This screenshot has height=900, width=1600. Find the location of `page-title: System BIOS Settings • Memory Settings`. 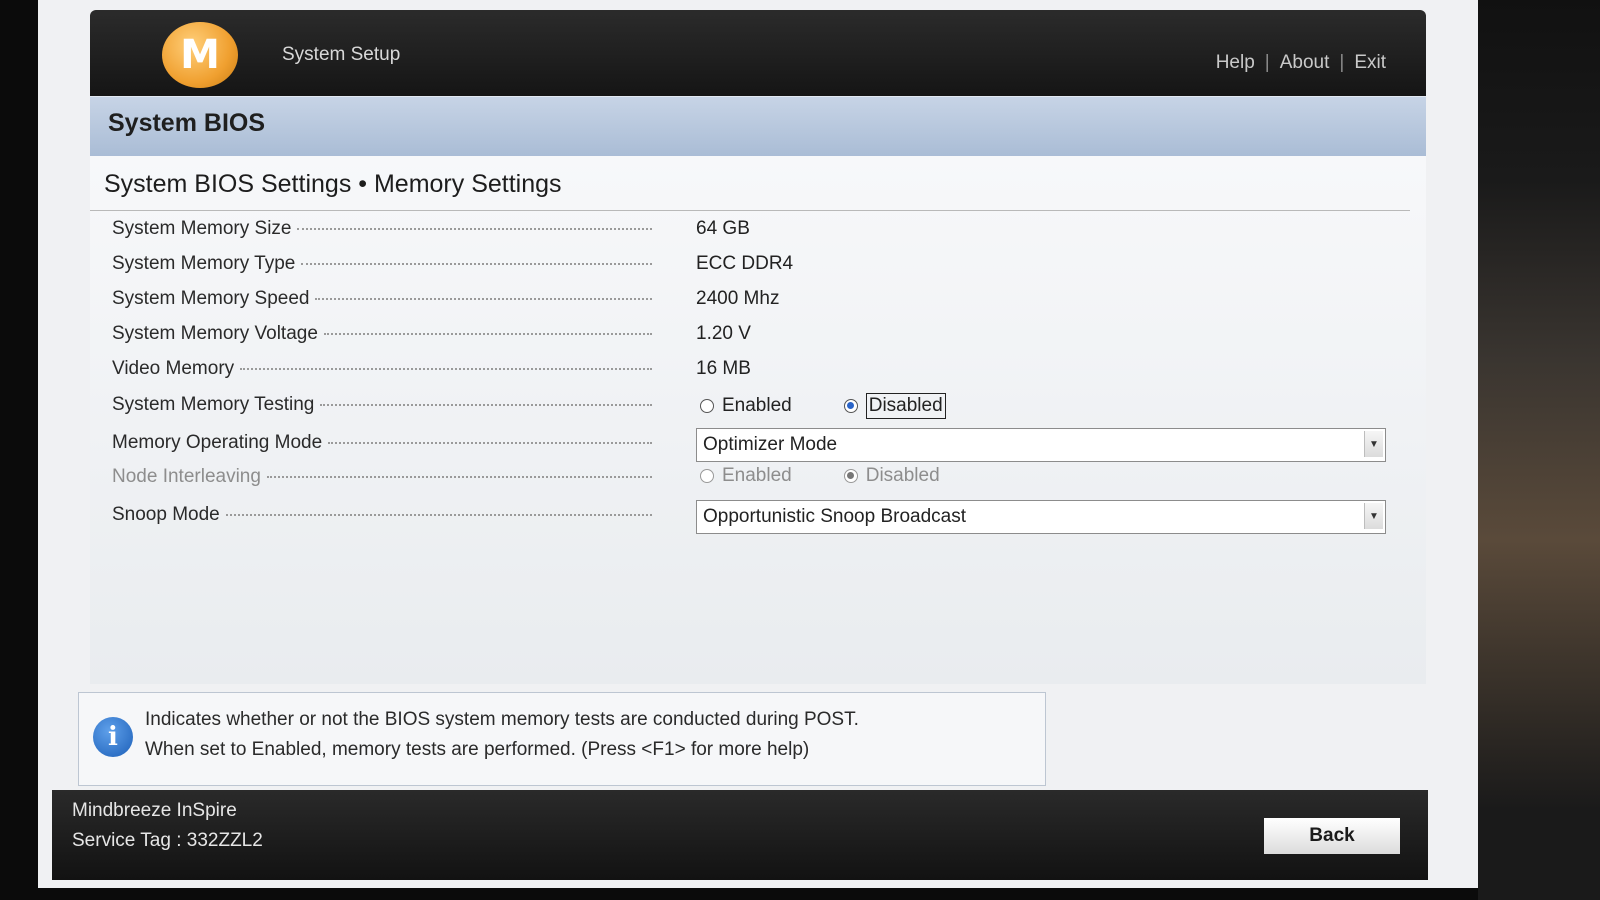

page-title: System BIOS Settings • Memory Settings is located at coordinates (333, 184).